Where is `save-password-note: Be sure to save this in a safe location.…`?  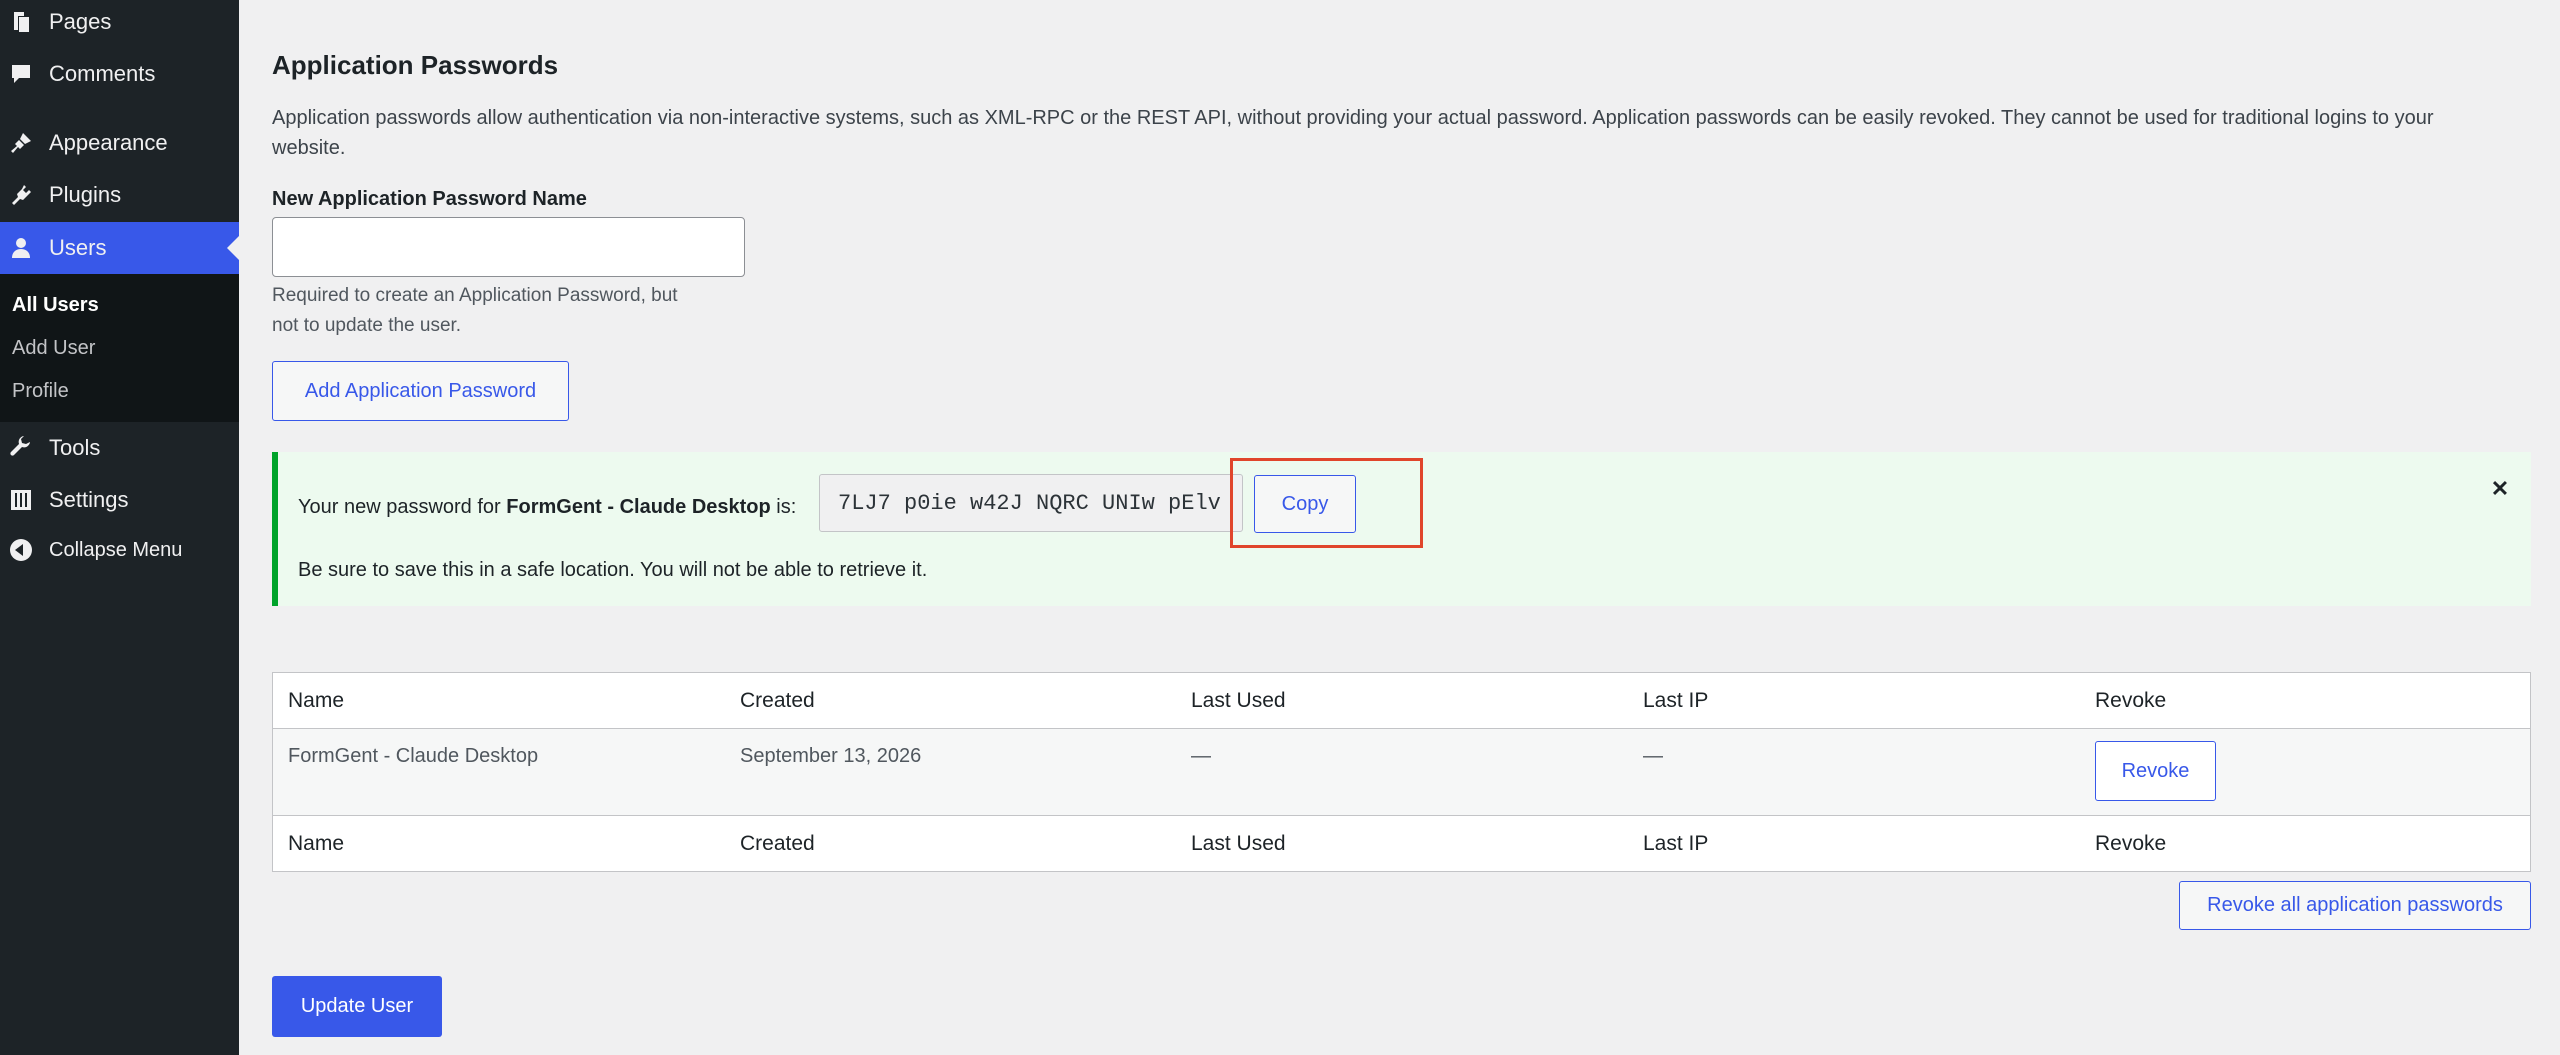 save-password-note: Be sure to save this in a safe location.… is located at coordinates (613, 570).